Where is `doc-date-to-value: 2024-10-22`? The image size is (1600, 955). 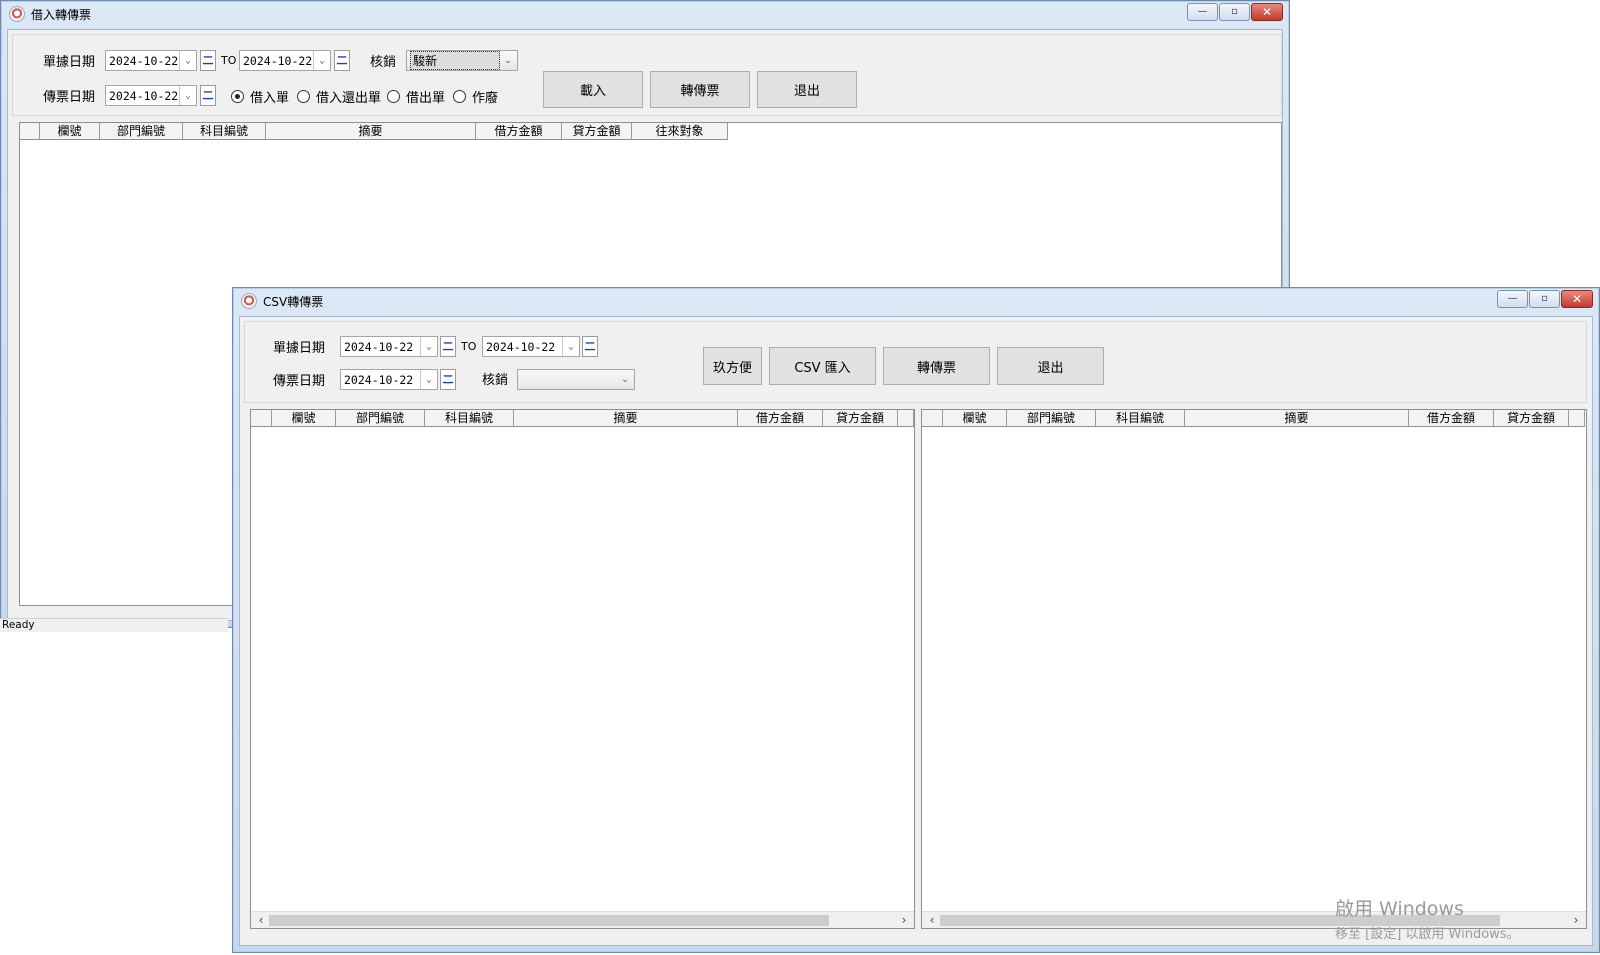
doc-date-to-value: 2024-10-22 is located at coordinates (278, 60).